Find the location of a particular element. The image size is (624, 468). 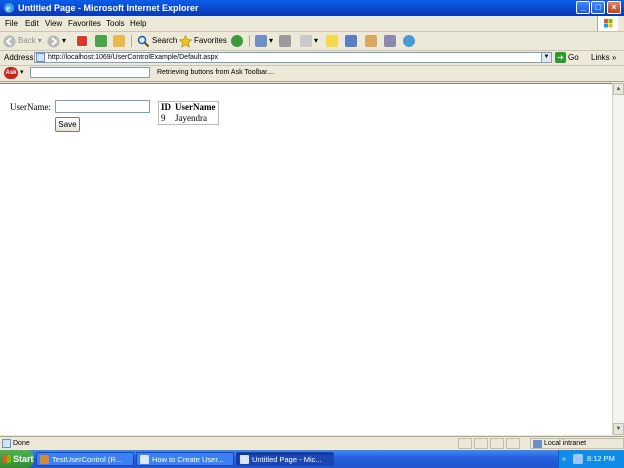

clipboard-icon is located at coordinates (390, 41).